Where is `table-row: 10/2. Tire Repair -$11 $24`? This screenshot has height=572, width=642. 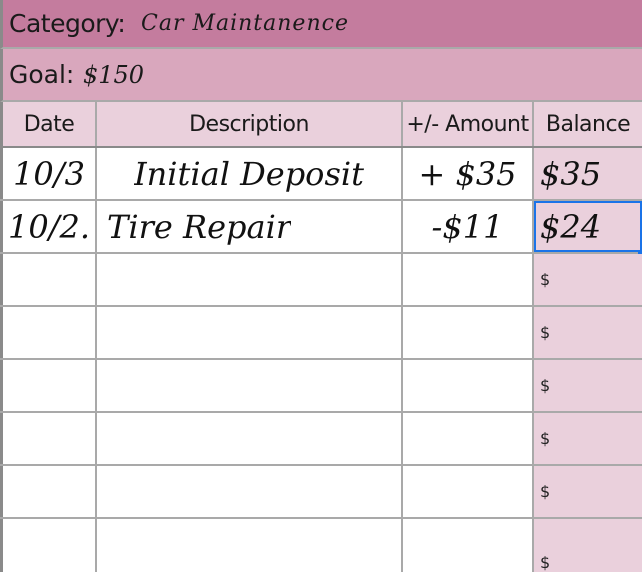
table-row: 10/2. Tire Repair -$11 $24 is located at coordinates (321, 228).